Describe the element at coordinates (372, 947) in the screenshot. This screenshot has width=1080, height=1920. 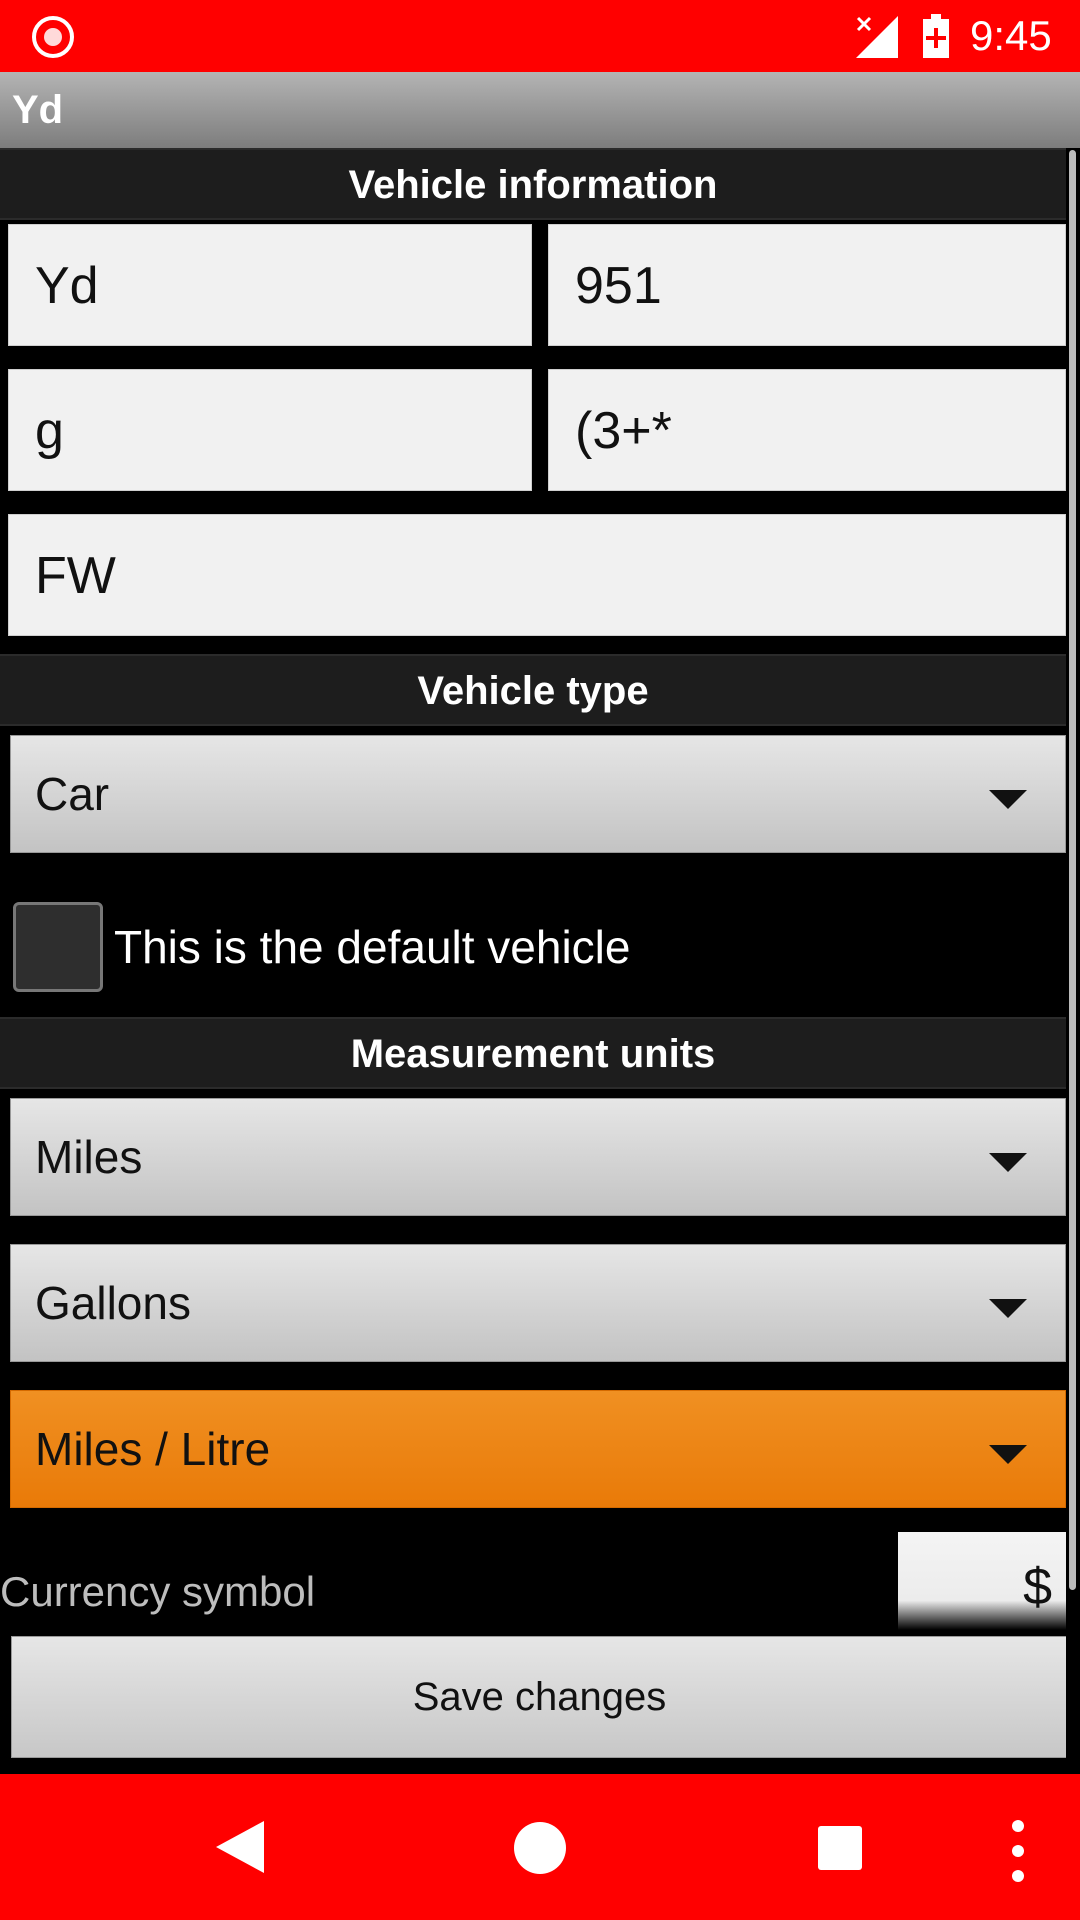
I see `default-vehicle-label: This is the default vehicle` at that location.